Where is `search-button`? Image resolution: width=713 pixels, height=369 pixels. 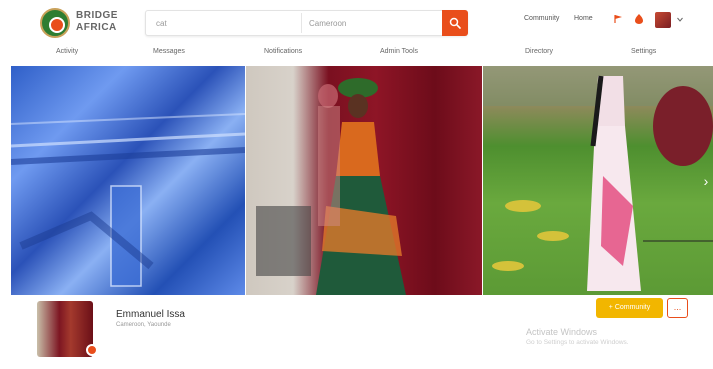 search-button is located at coordinates (455, 23).